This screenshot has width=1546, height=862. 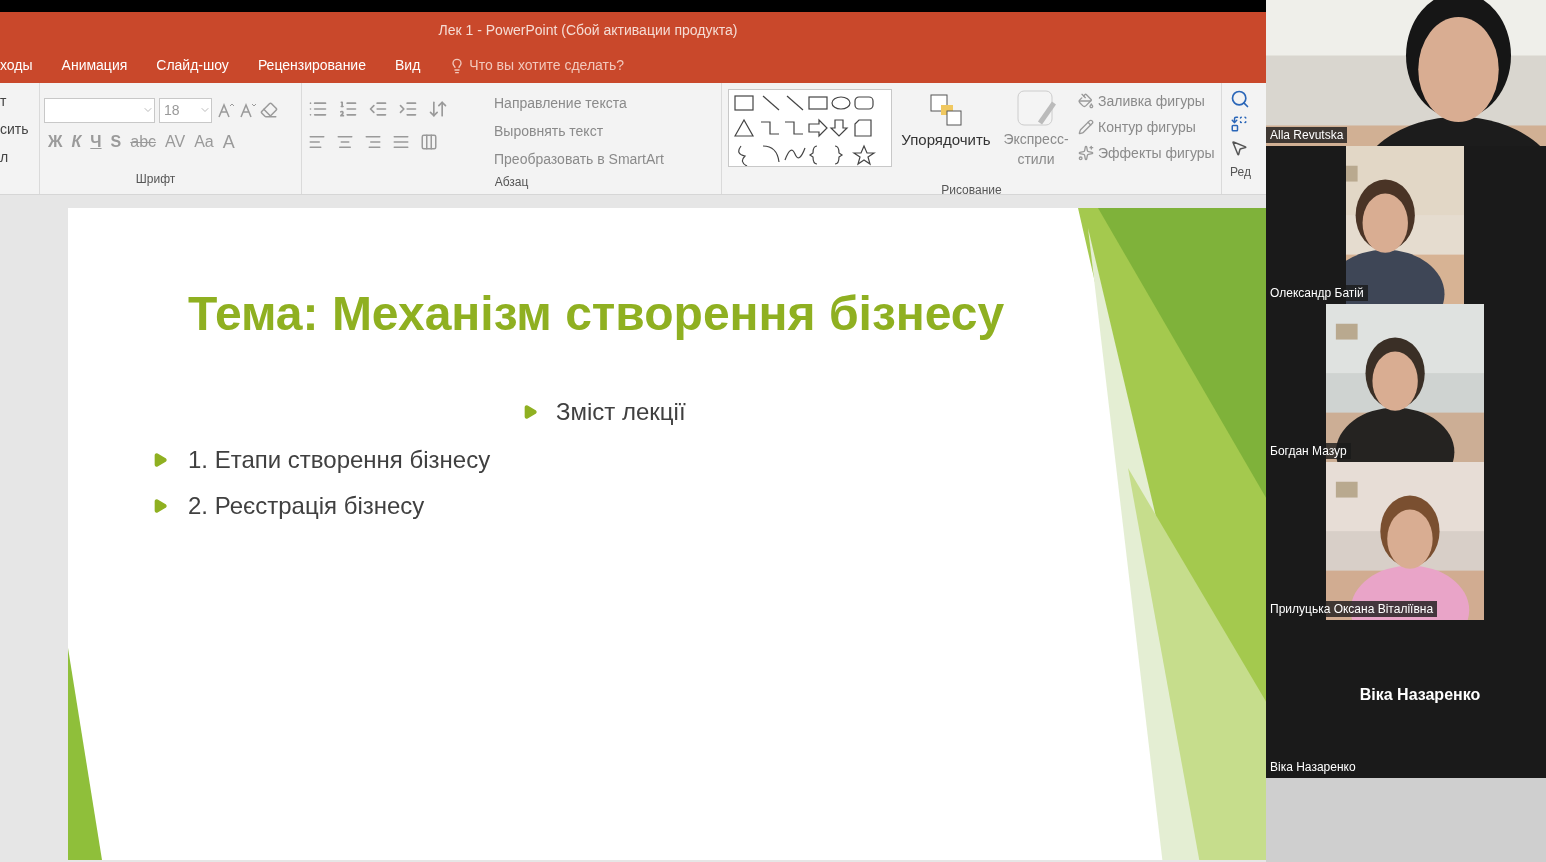 I want to click on window-title: Лек 1 - PowerPoint (Сбой активации продукта), so click(x=588, y=30).